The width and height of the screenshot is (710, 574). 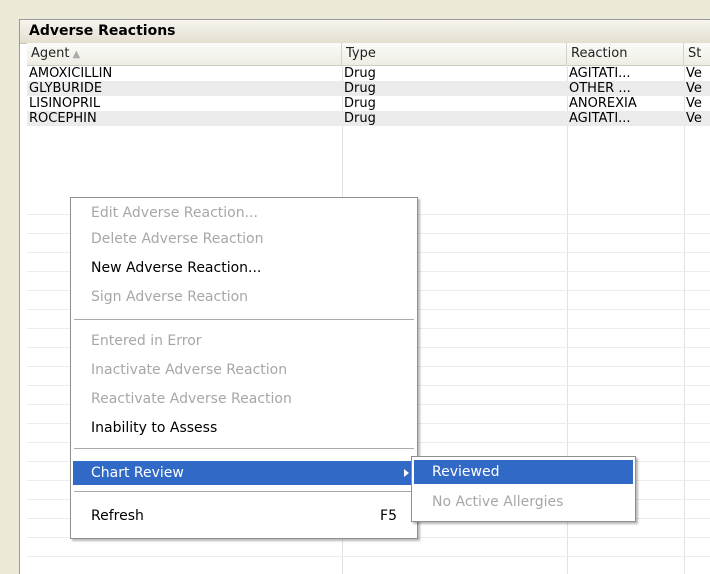 What do you see at coordinates (50, 53) in the screenshot?
I see `column-label-agent: Agent` at bounding box center [50, 53].